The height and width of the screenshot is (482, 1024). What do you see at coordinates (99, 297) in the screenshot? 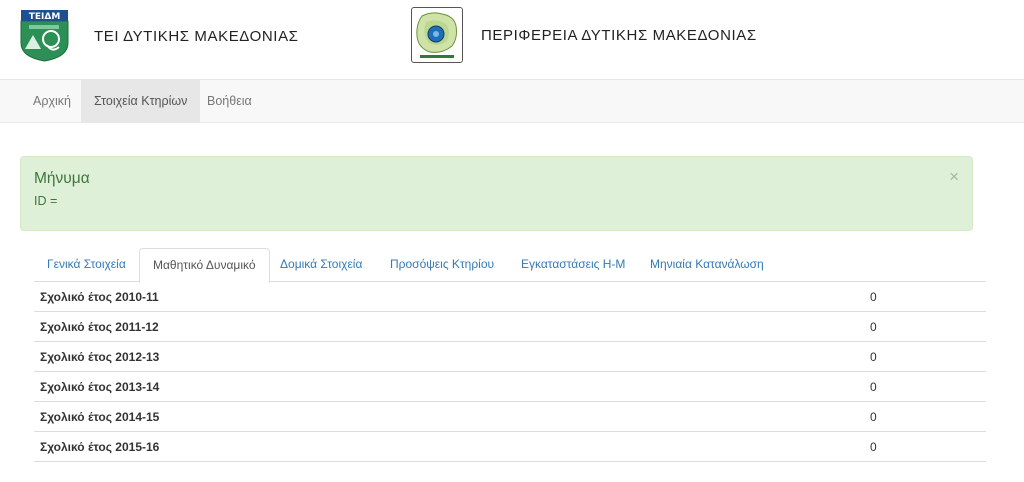
I see `school-year-label: Σχολικό έτος 2010-11` at bounding box center [99, 297].